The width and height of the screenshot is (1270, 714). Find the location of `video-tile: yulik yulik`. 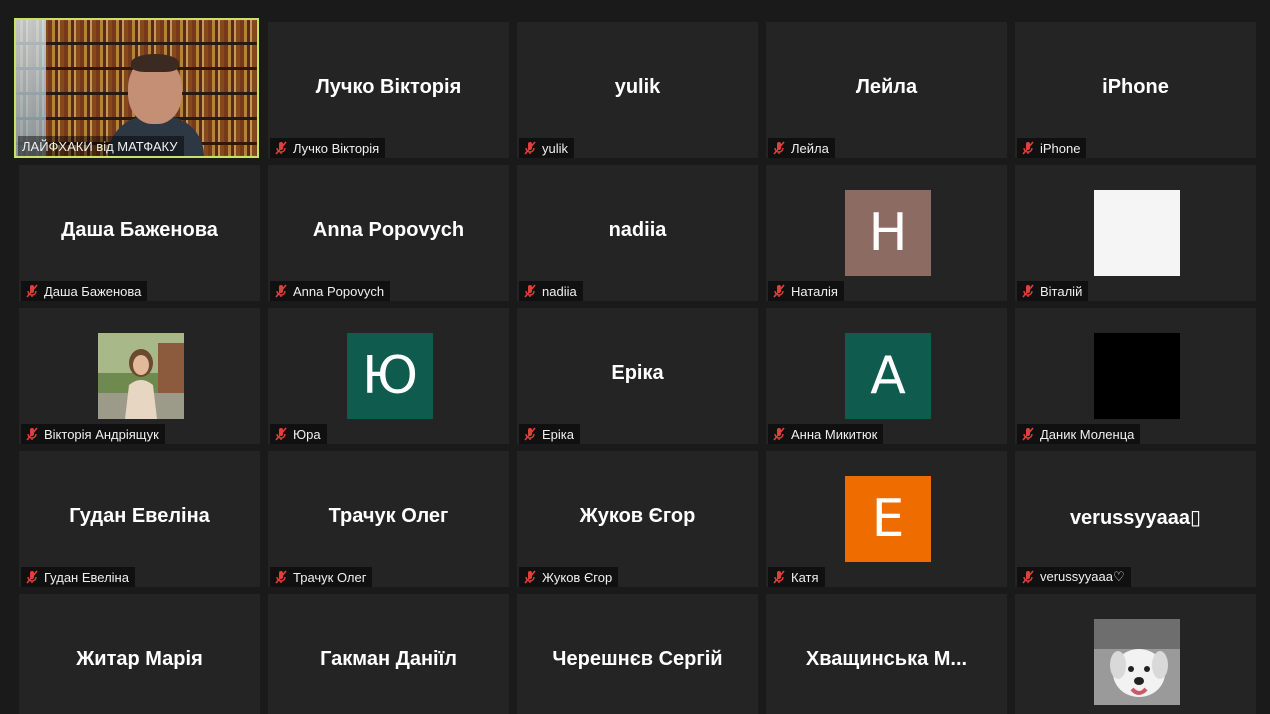

video-tile: yulik yulik is located at coordinates (637, 90).